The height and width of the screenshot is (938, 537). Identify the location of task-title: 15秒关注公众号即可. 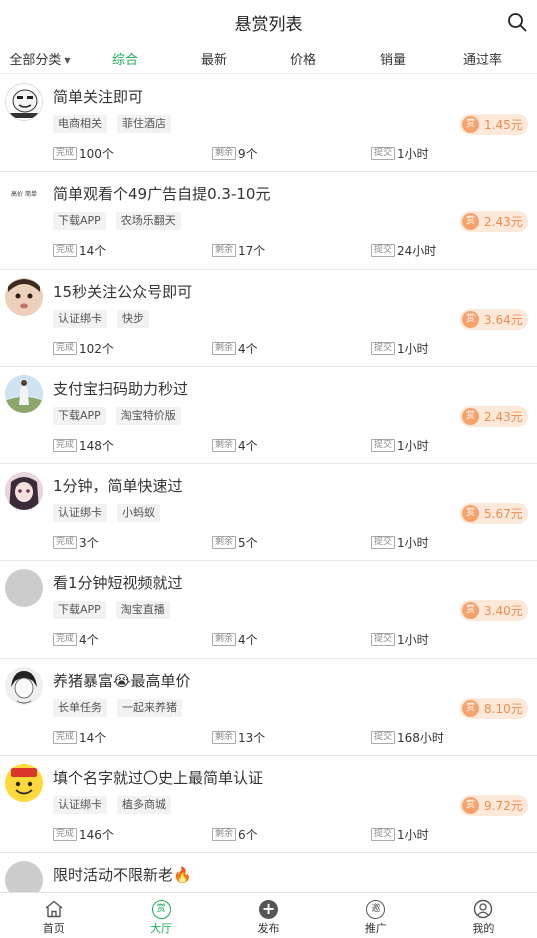
(123, 291).